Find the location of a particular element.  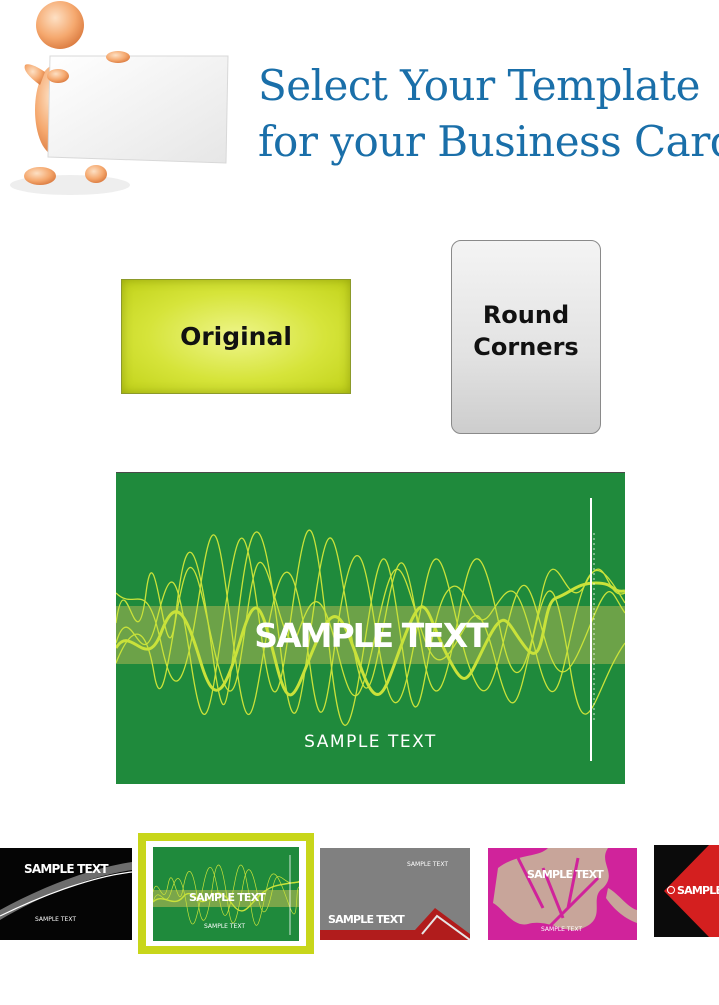

template-2-main-text: SAMPLE TEXT is located at coordinates (227, 897).